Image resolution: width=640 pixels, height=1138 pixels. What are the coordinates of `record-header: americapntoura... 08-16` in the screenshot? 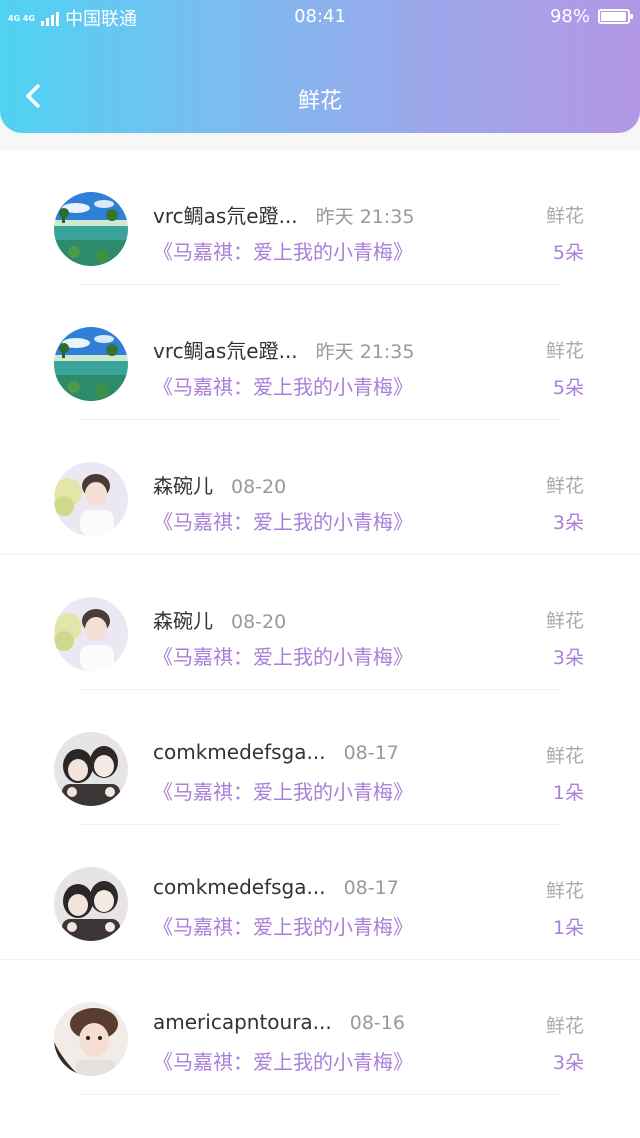 It's located at (279, 1022).